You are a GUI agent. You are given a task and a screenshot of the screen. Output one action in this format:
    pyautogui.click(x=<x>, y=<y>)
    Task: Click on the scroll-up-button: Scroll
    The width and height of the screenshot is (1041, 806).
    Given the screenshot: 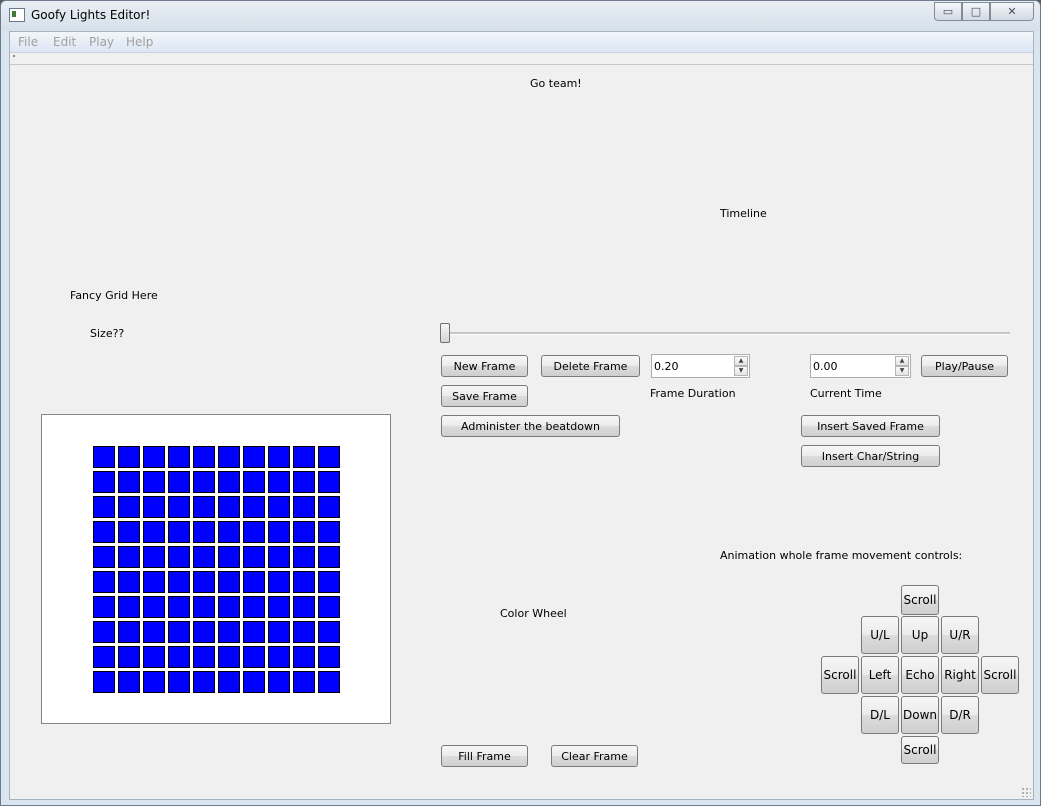 What is the action you would take?
    pyautogui.click(x=920, y=600)
    